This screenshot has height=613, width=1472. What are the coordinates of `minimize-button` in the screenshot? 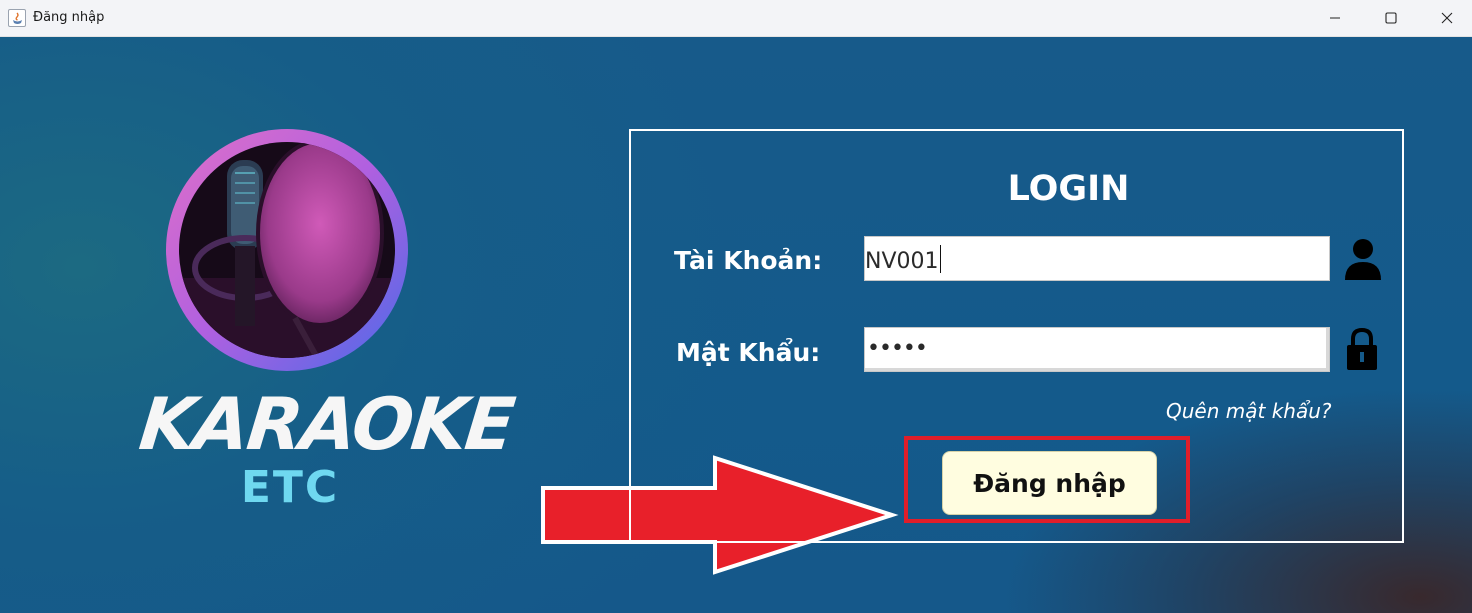 It's located at (1335, 18).